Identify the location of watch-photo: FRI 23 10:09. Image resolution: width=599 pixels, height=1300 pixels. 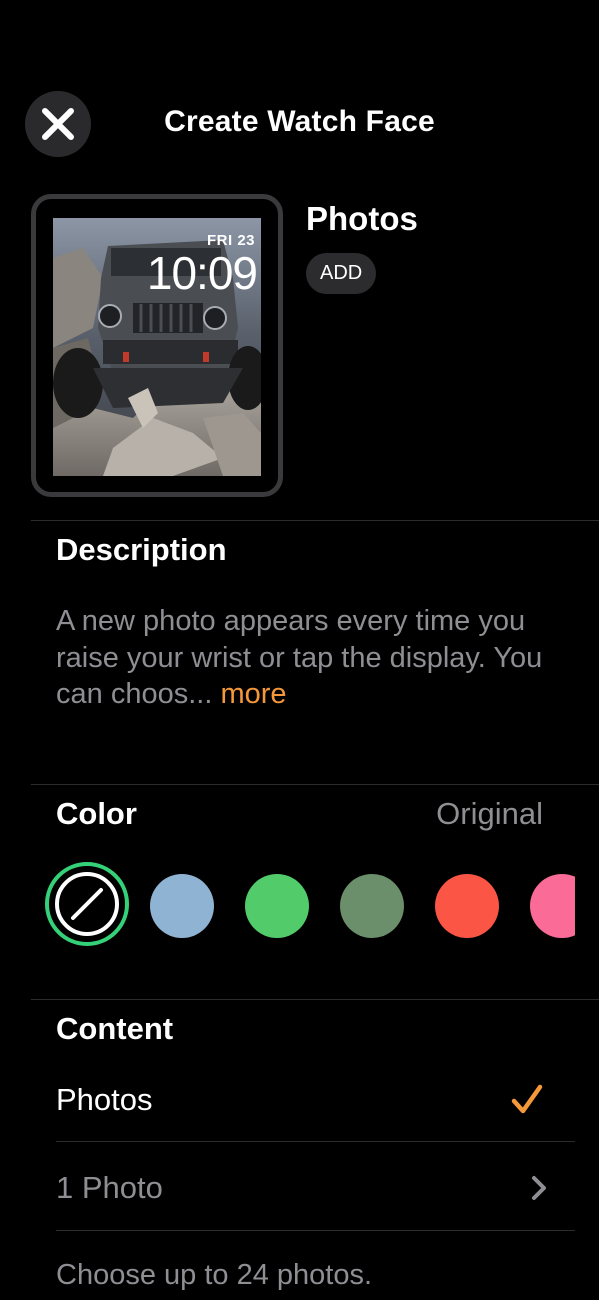
(157, 347).